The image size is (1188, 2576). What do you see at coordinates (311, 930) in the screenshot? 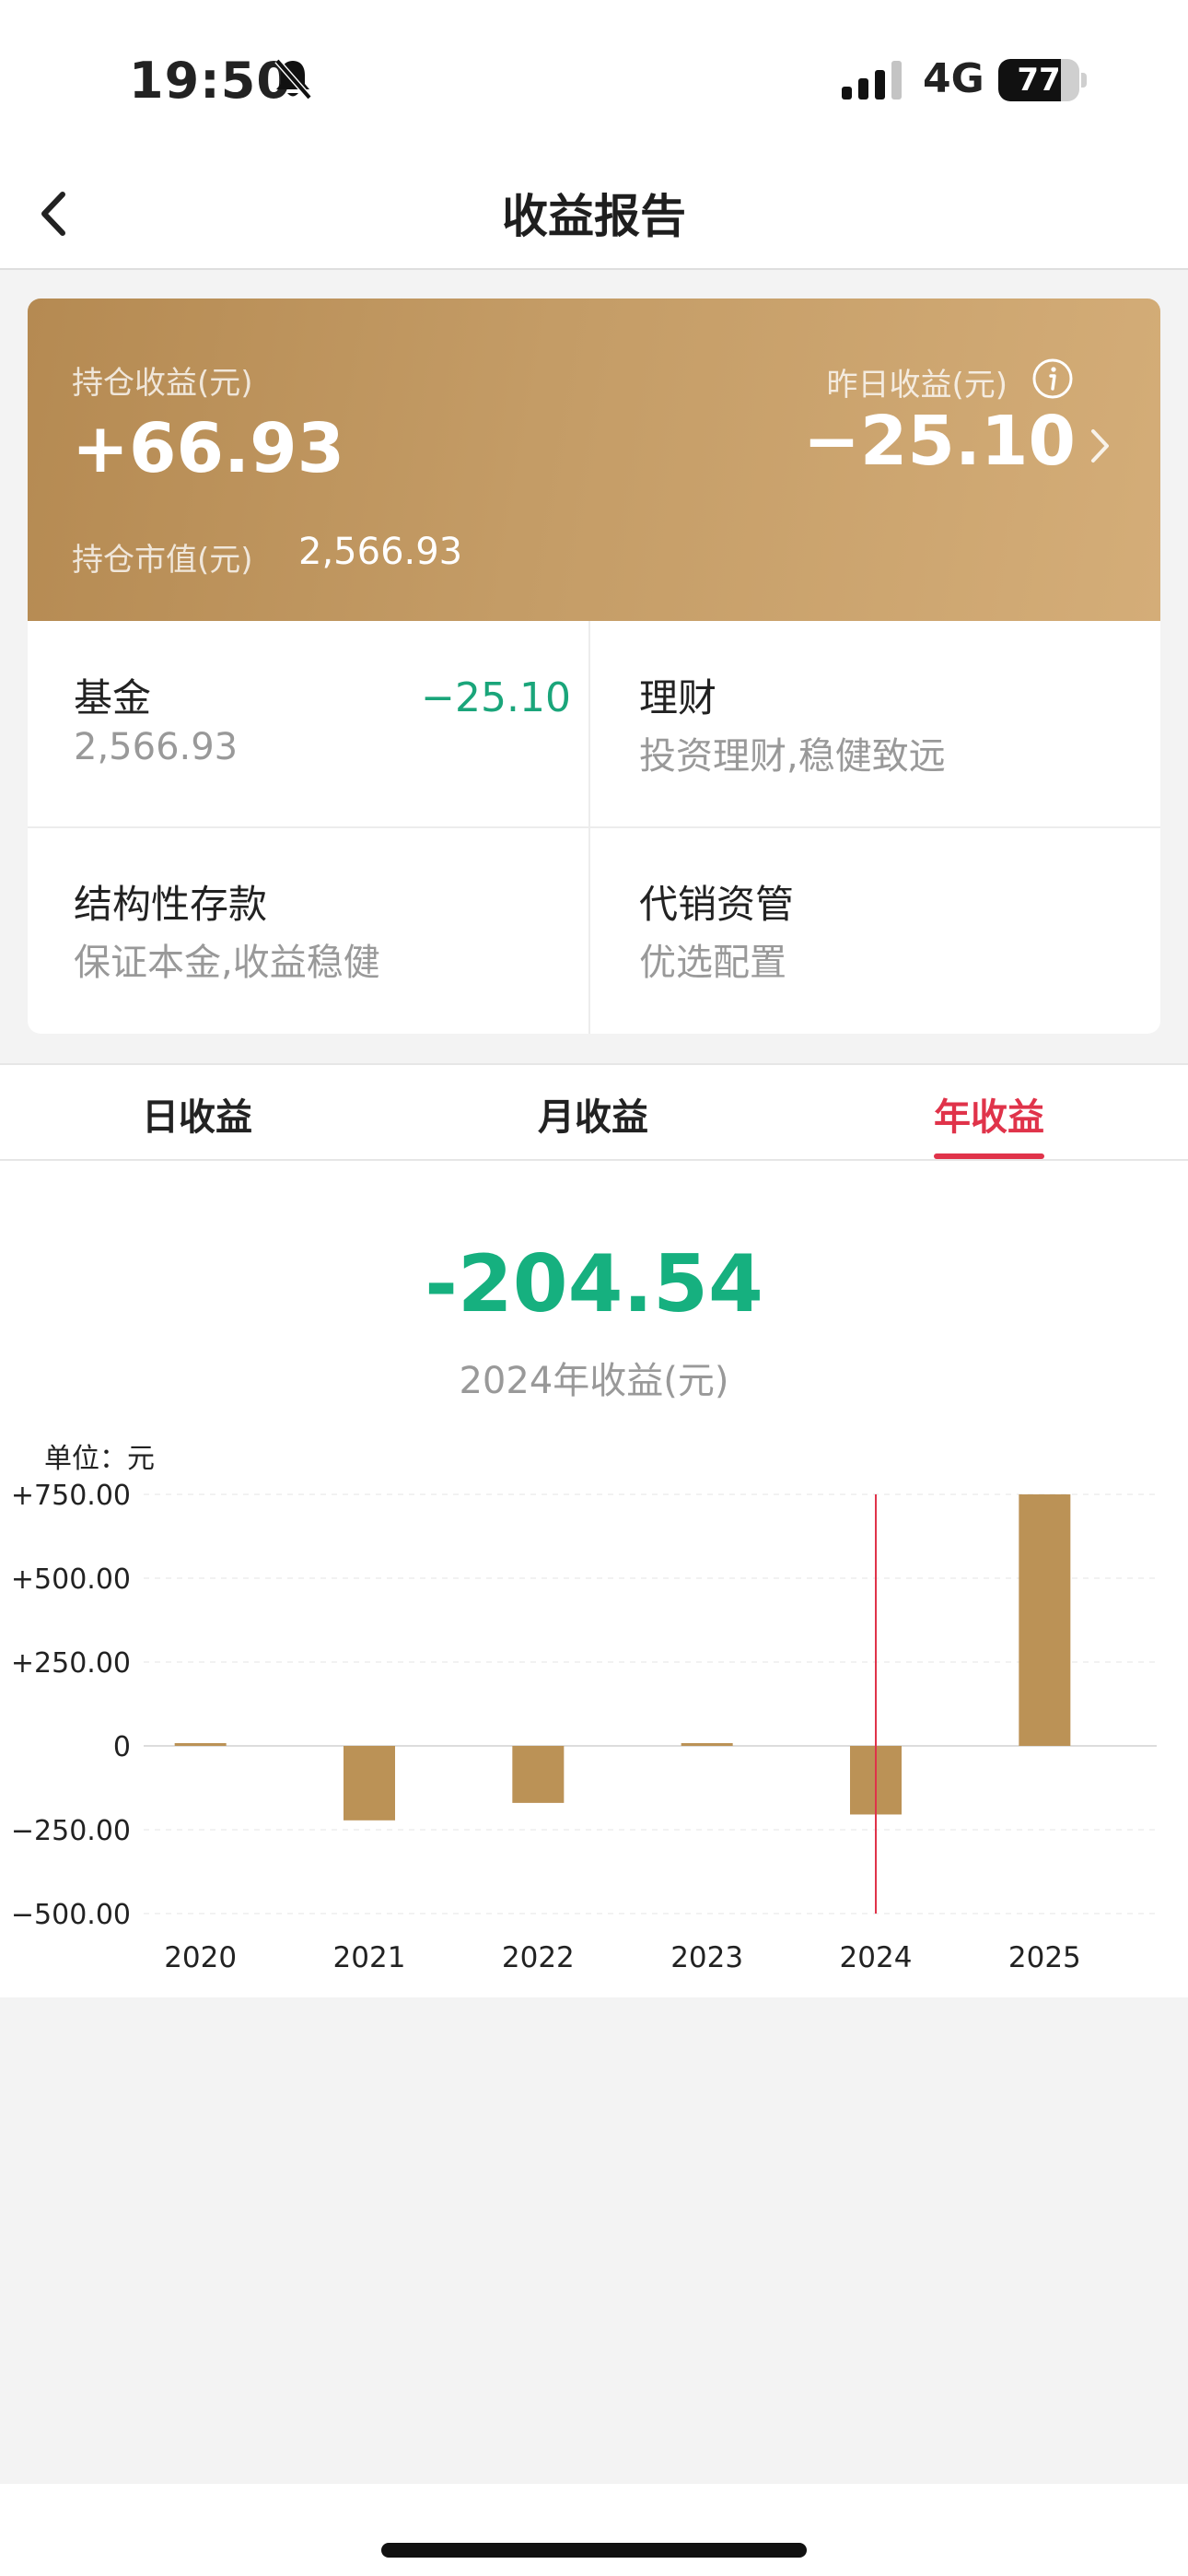
I see `product-structured-deposit: 结构性存款 保证本金,收益稳健` at bounding box center [311, 930].